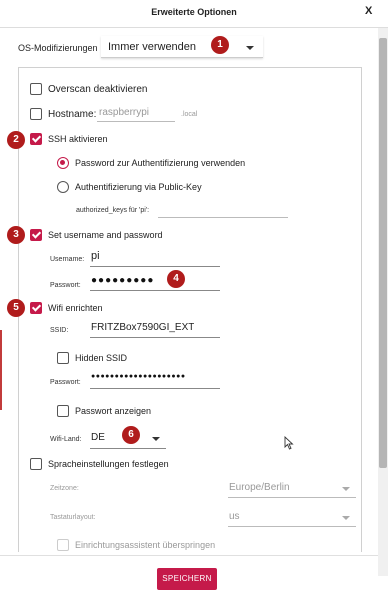  Describe the element at coordinates (131, 435) in the screenshot. I see `step-badge-6: 6` at that location.